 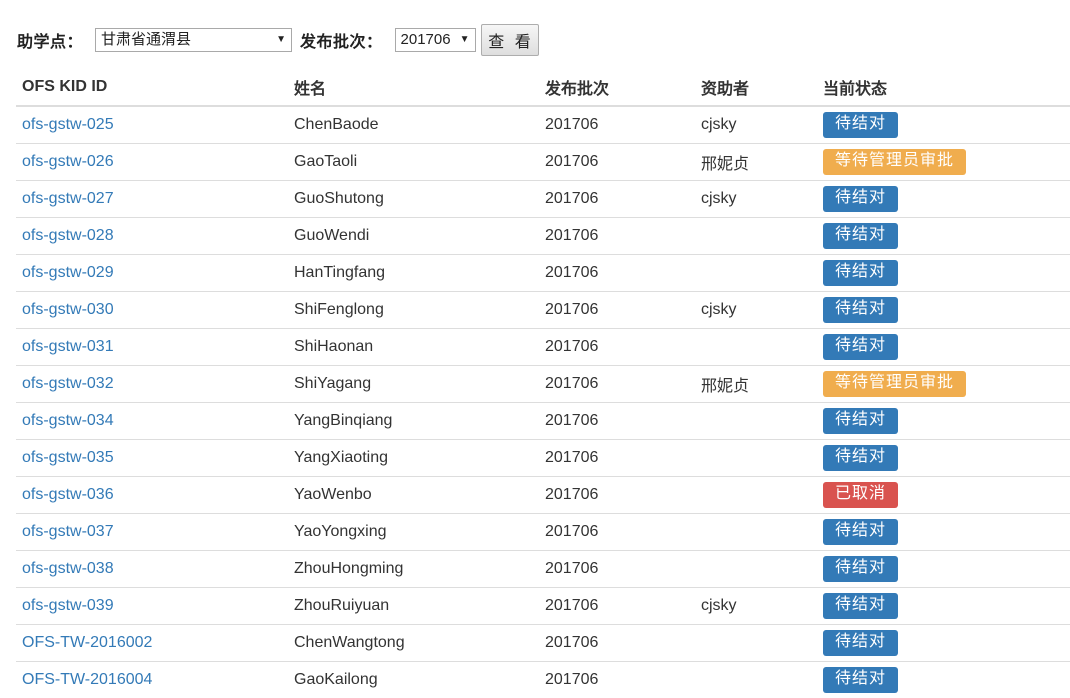 I want to click on table-row: ofs-gstw-026GaoTaoli201706邢妮贞等待管理员审批, so click(x=543, y=162).